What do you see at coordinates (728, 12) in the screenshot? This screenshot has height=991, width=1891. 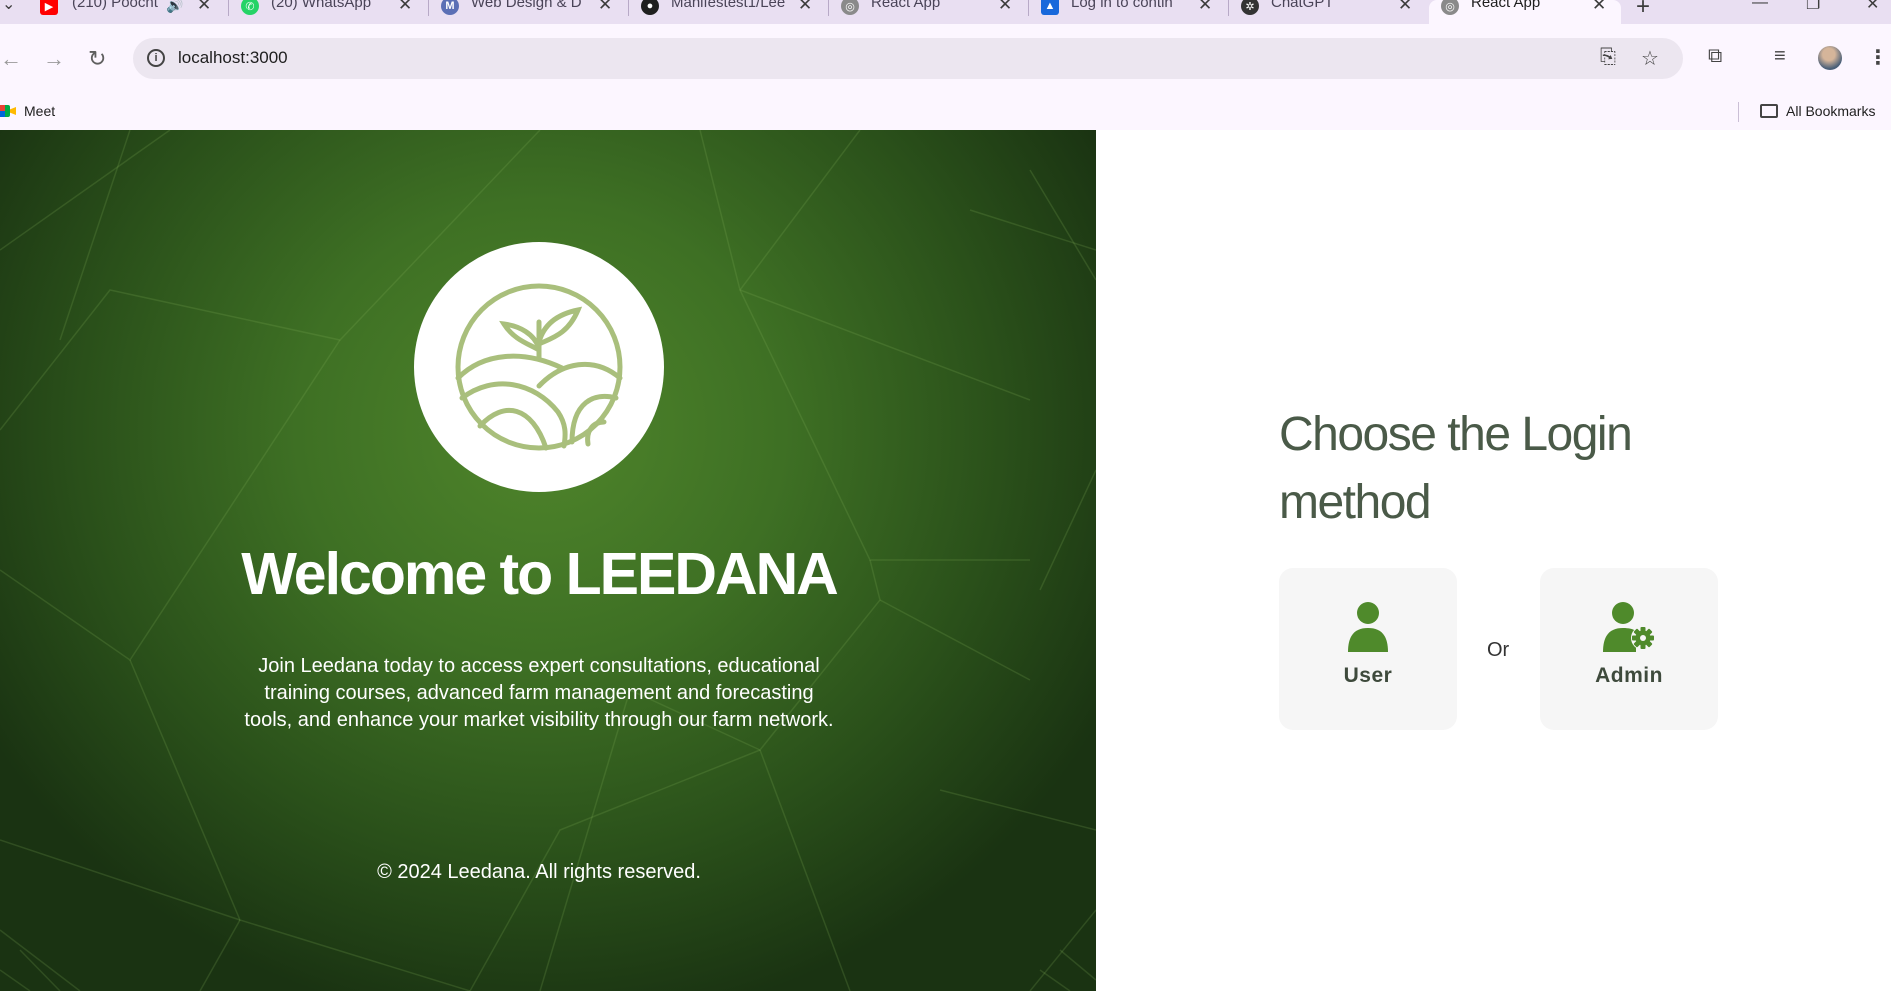 I see `tab-github: ● Manifestest1/Lee ✕` at bounding box center [728, 12].